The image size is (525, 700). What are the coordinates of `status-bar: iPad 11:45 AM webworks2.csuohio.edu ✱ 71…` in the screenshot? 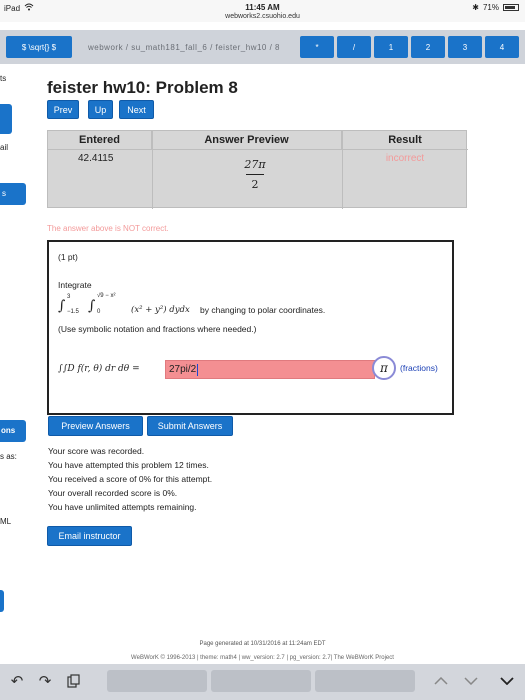 It's located at (262, 11).